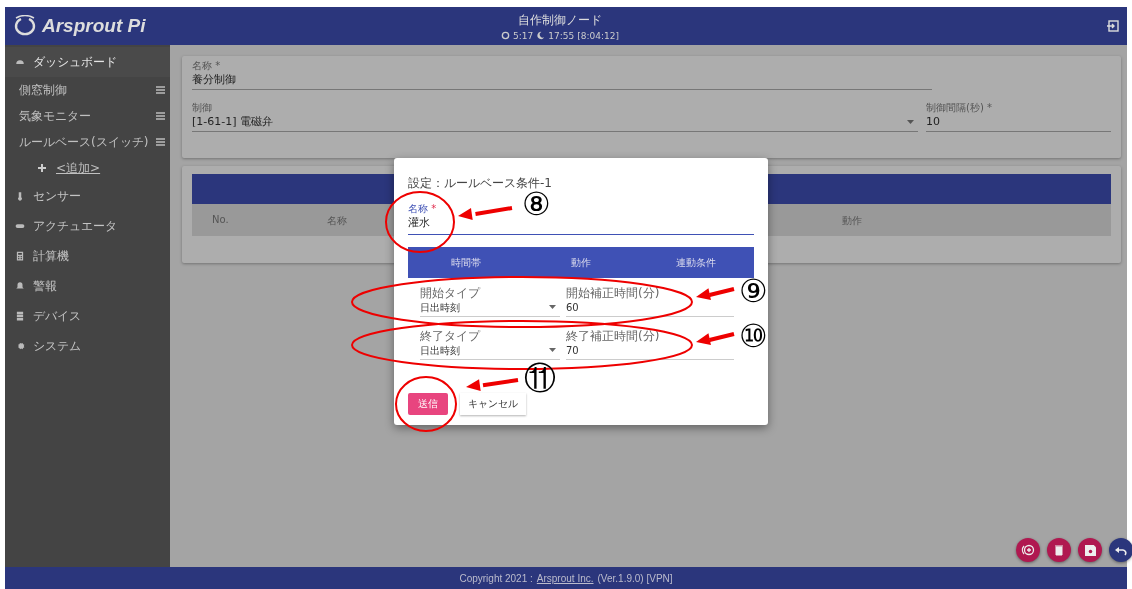 The width and height of the screenshot is (1132, 589). I want to click on dialog-title: 設定：ルールベース条件-1, so click(480, 183).